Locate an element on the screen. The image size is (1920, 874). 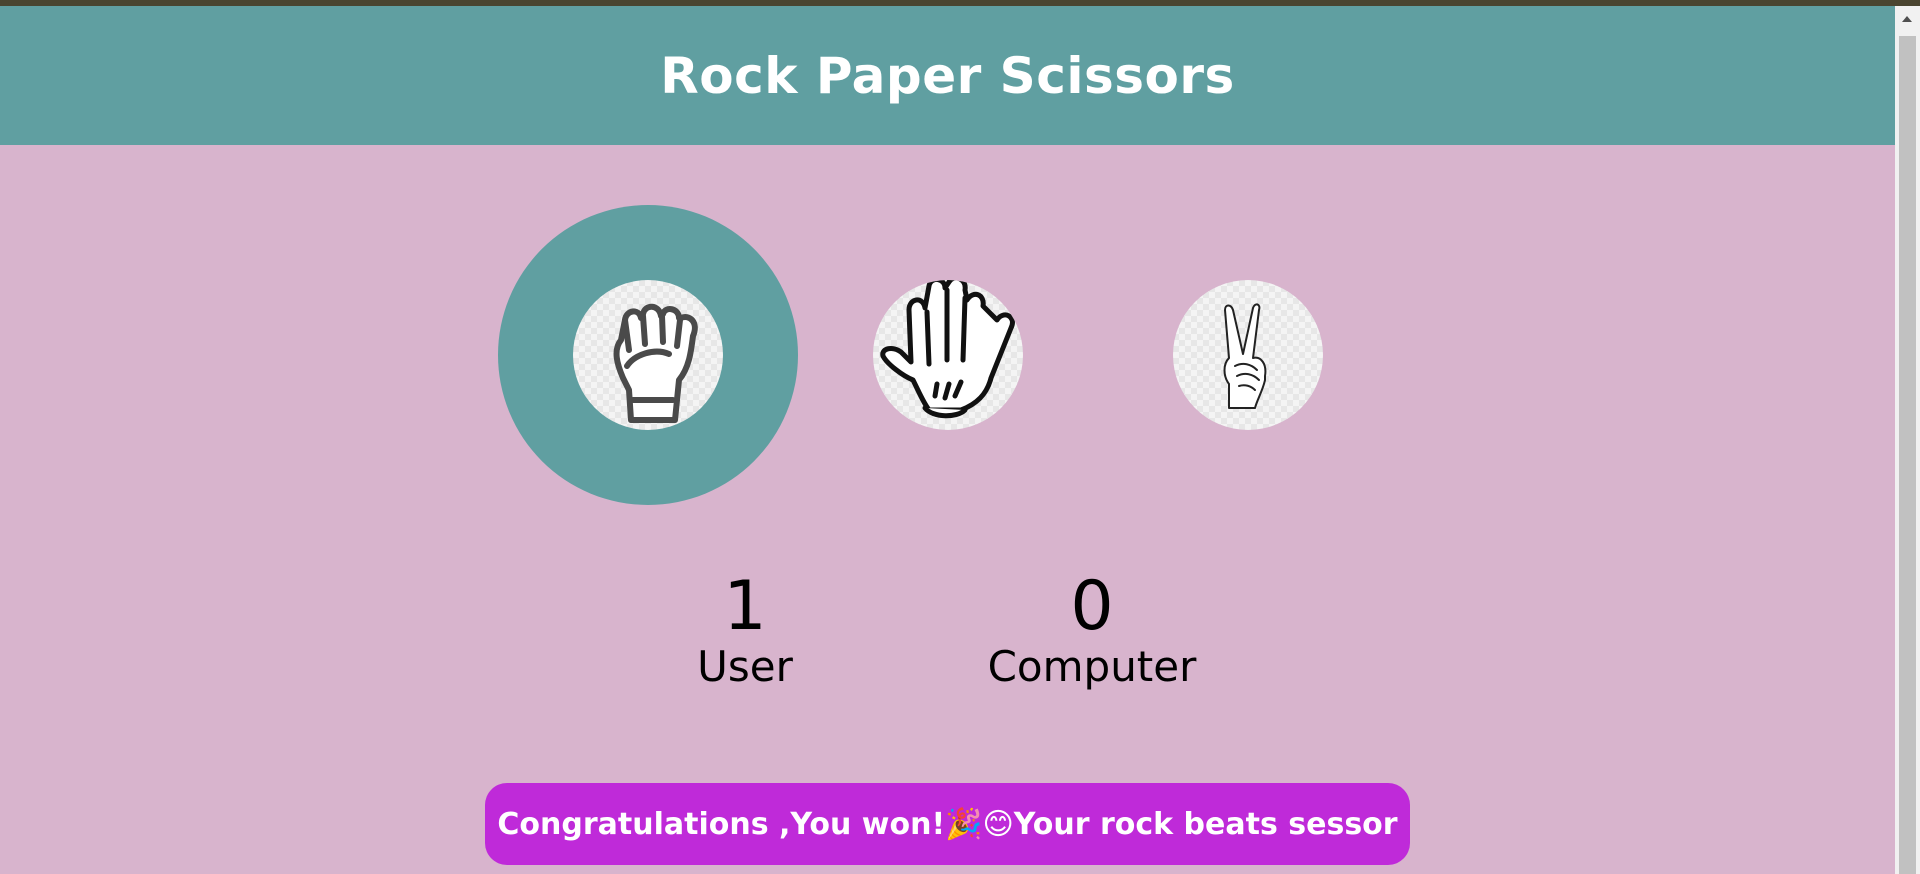
scroll-up-arrow-icon is located at coordinates (1907, 19).